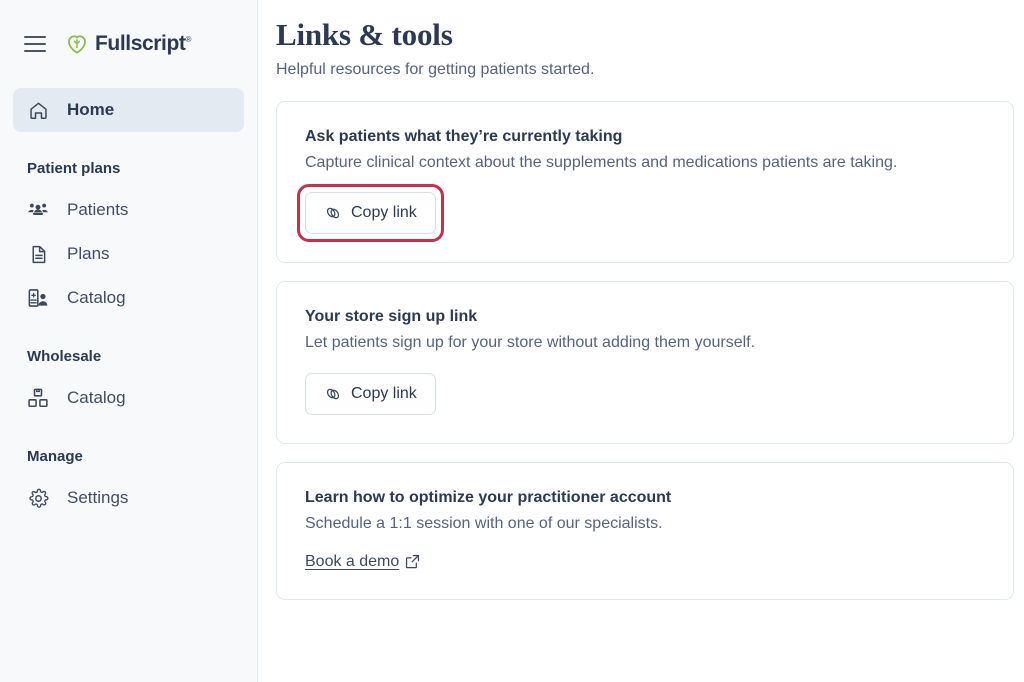  Describe the element at coordinates (38, 110) in the screenshot. I see `home-icon` at that location.